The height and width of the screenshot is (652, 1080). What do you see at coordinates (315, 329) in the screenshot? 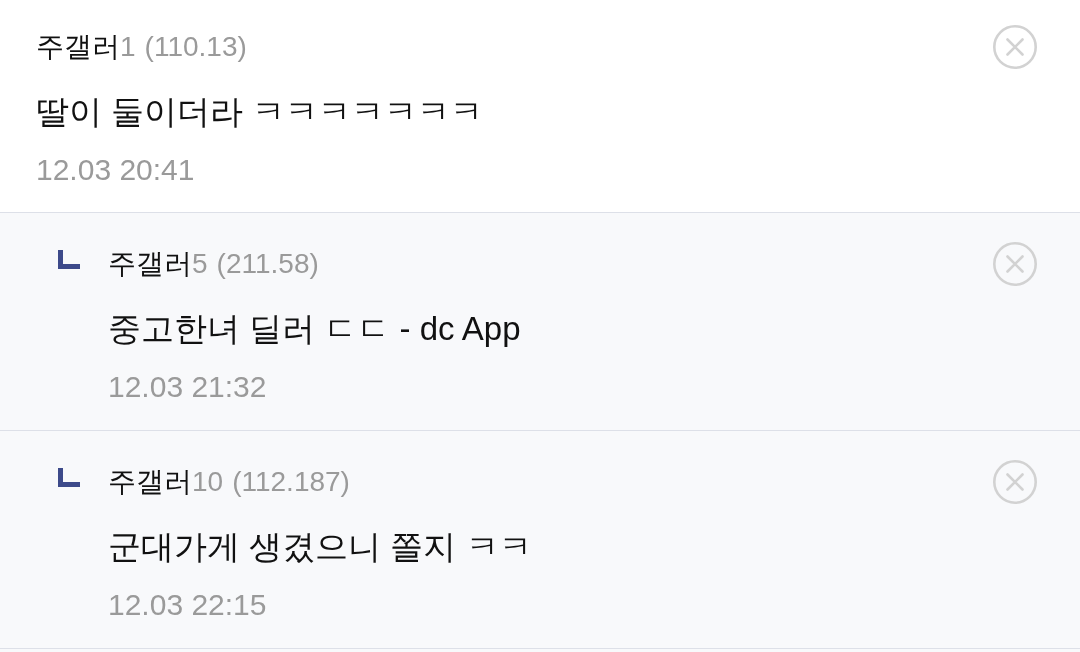
I see `comment-text: 중고한녀 딜러 ㄷㄷ - dc App` at bounding box center [315, 329].